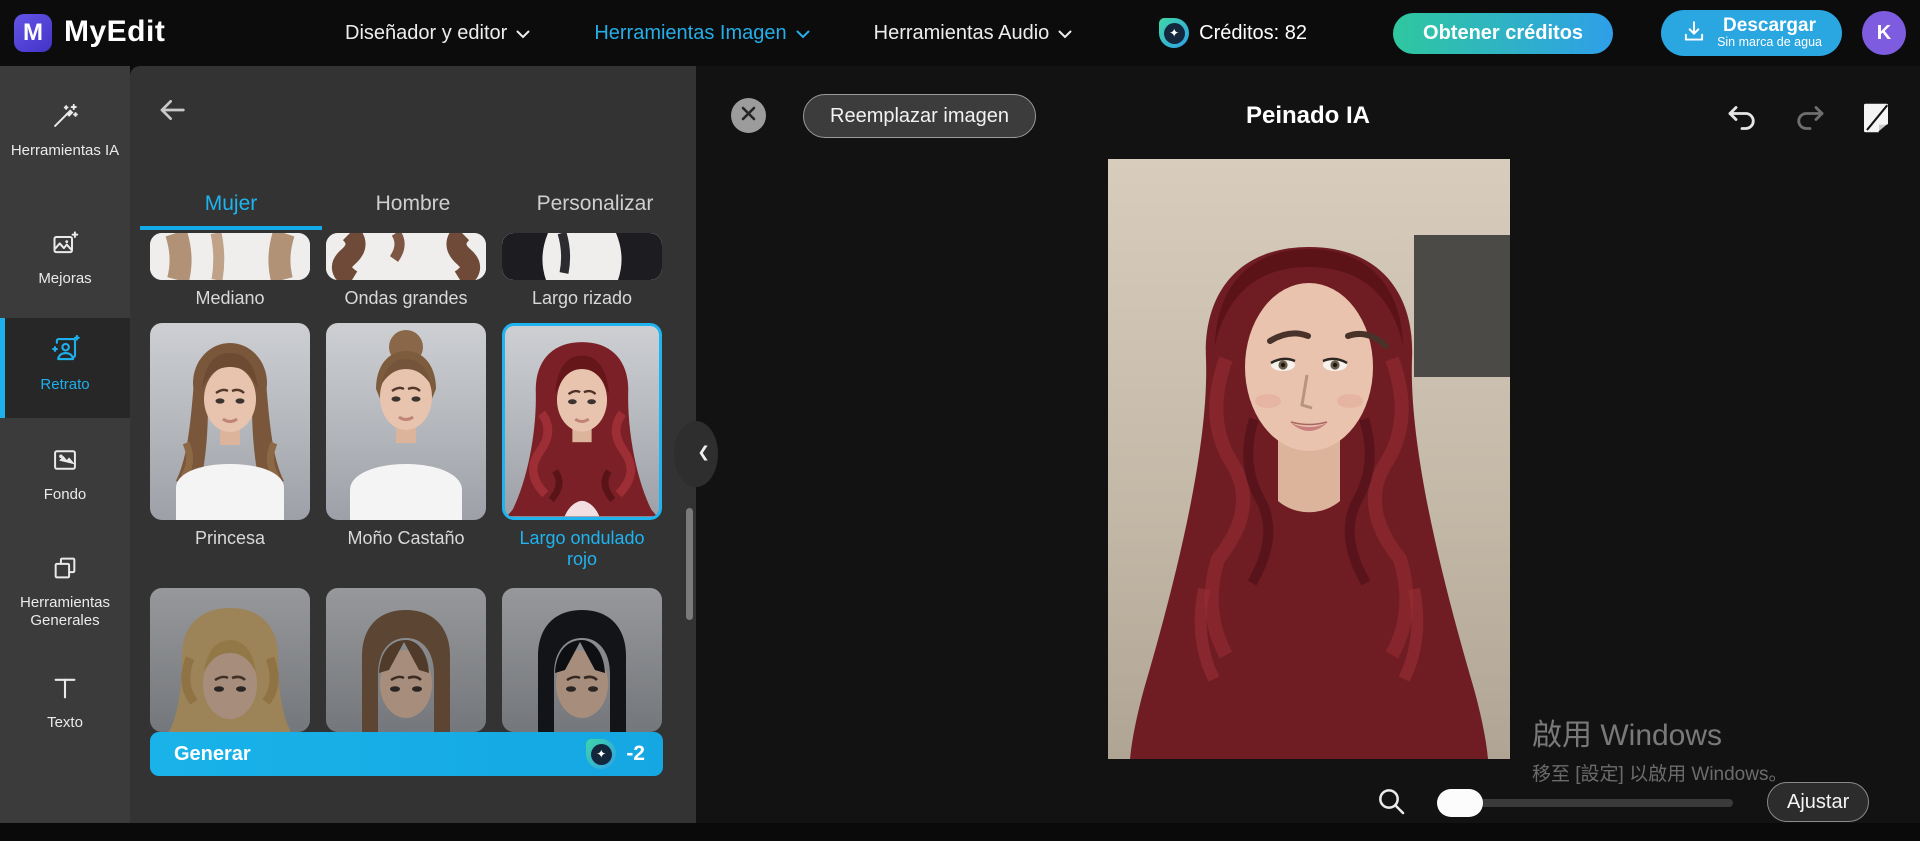  I want to click on nav-designer-editor: Diseñador y editor, so click(437, 33).